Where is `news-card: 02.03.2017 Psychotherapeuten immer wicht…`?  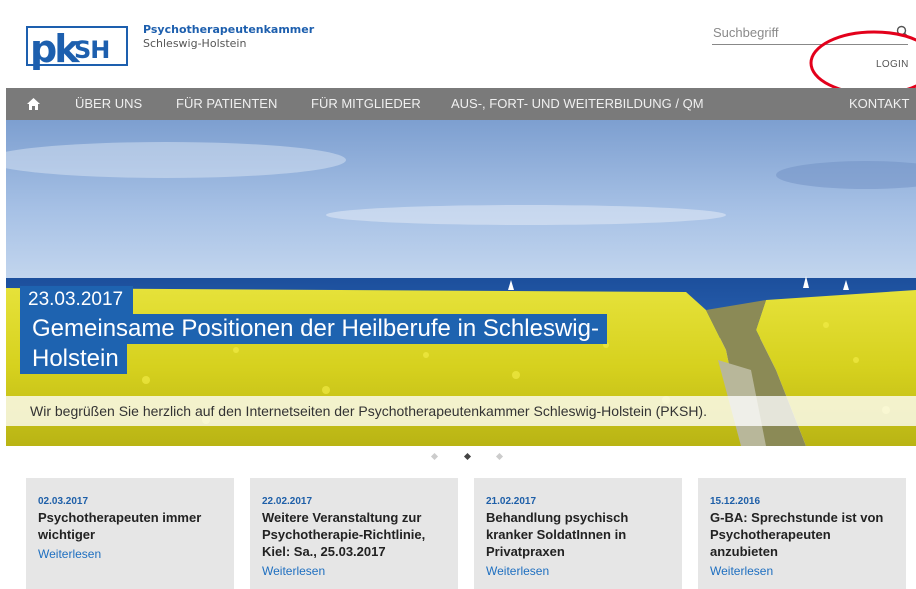
news-card: 02.03.2017 Psychotherapeuten immer wicht… is located at coordinates (130, 533).